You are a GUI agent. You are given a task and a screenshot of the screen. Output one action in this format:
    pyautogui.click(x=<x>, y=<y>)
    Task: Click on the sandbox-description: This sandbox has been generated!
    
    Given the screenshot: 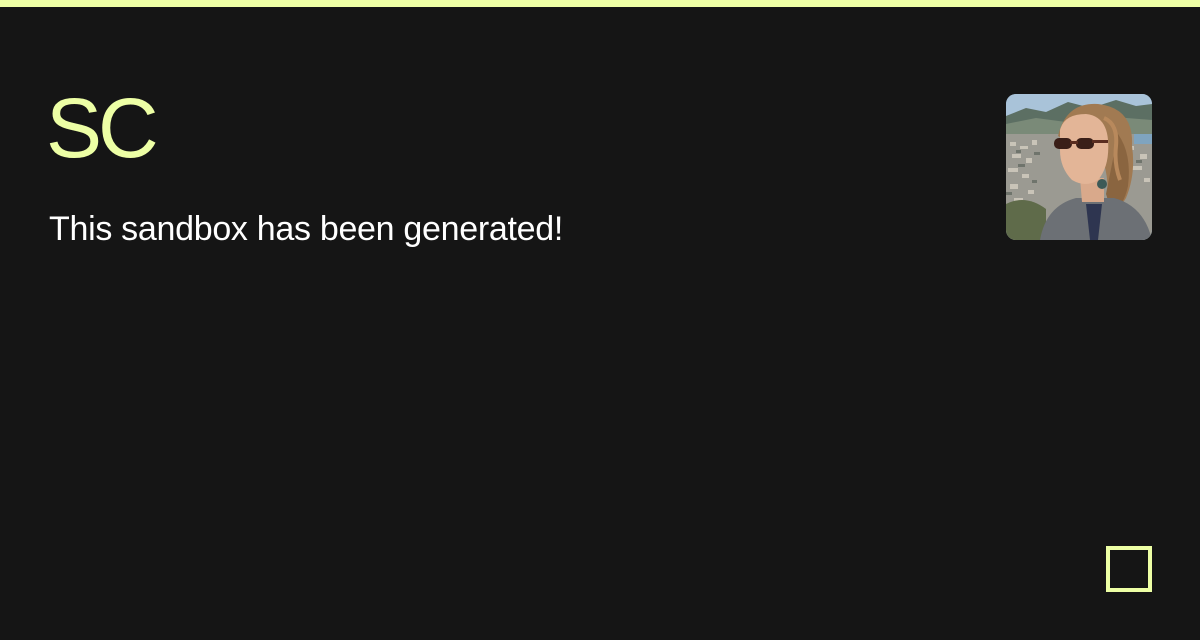 What is the action you would take?
    pyautogui.click(x=306, y=229)
    